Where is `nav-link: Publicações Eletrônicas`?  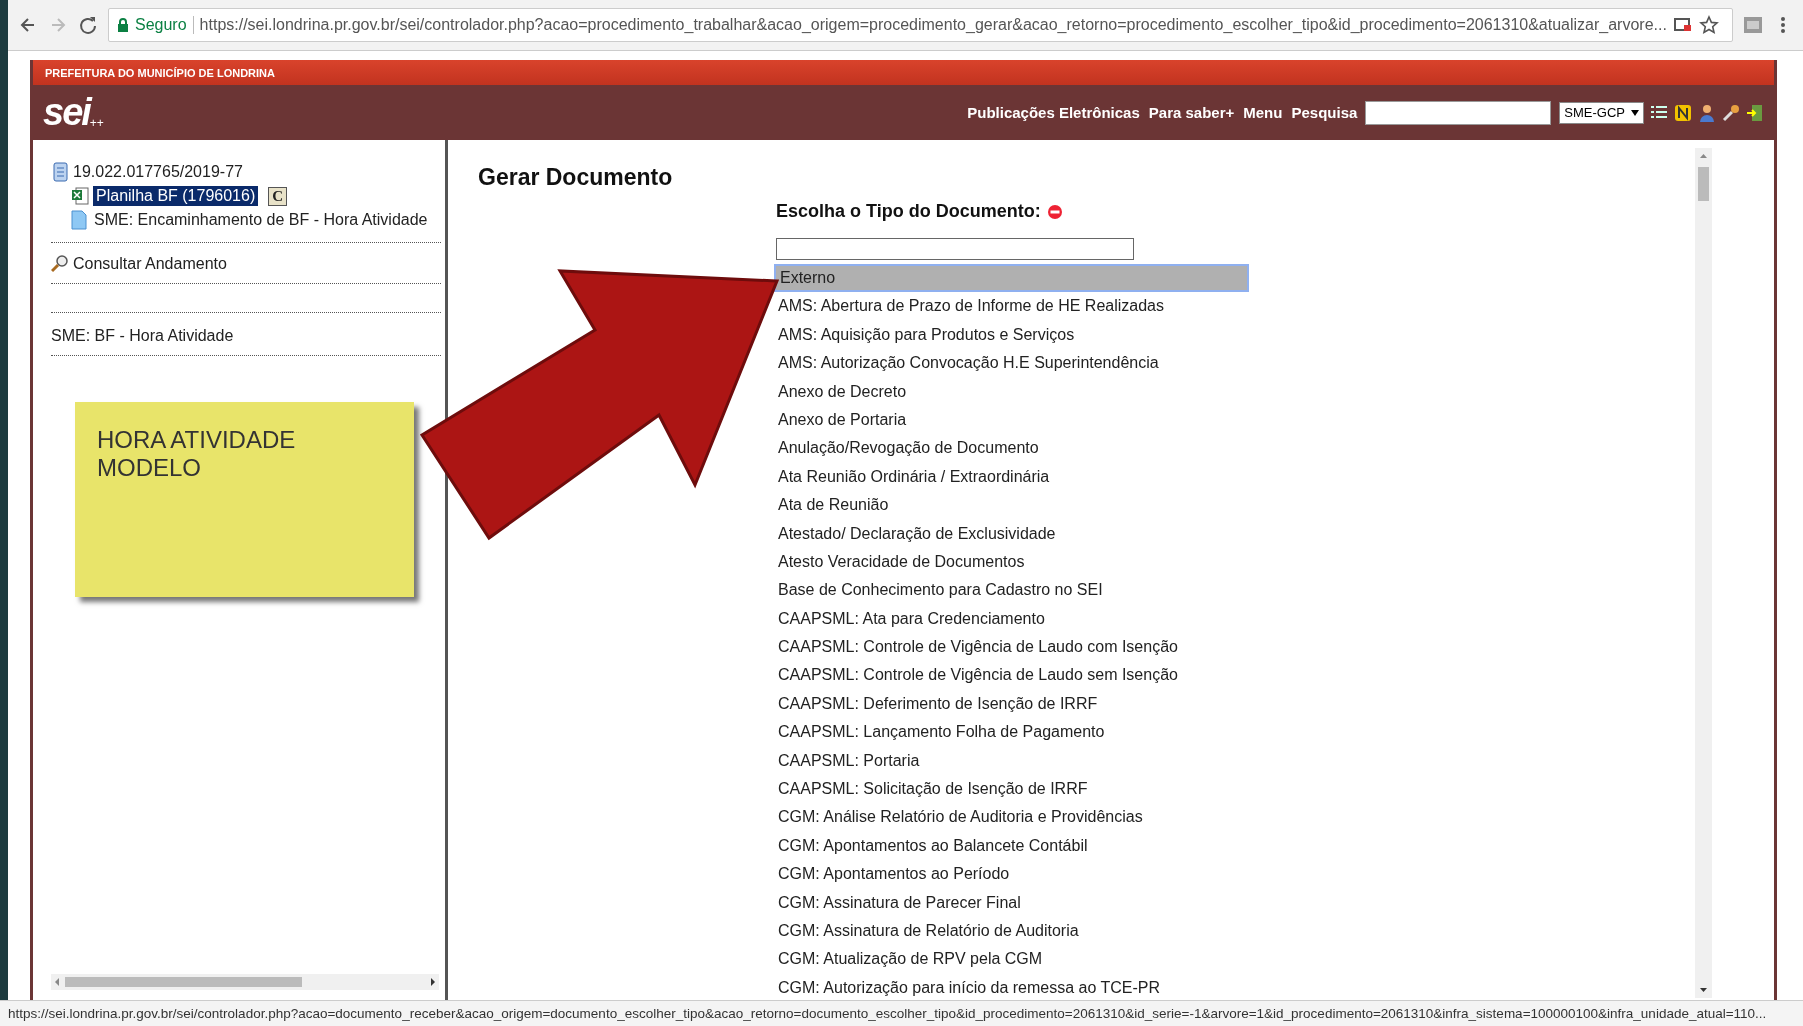 nav-link: Publicações Eletrônicas is located at coordinates (1053, 112).